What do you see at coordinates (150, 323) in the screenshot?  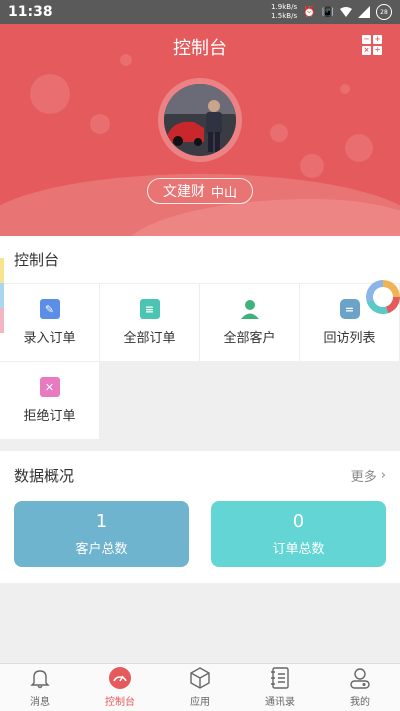 I see `grid-item-all-orders: ≡ 全部订单` at bounding box center [150, 323].